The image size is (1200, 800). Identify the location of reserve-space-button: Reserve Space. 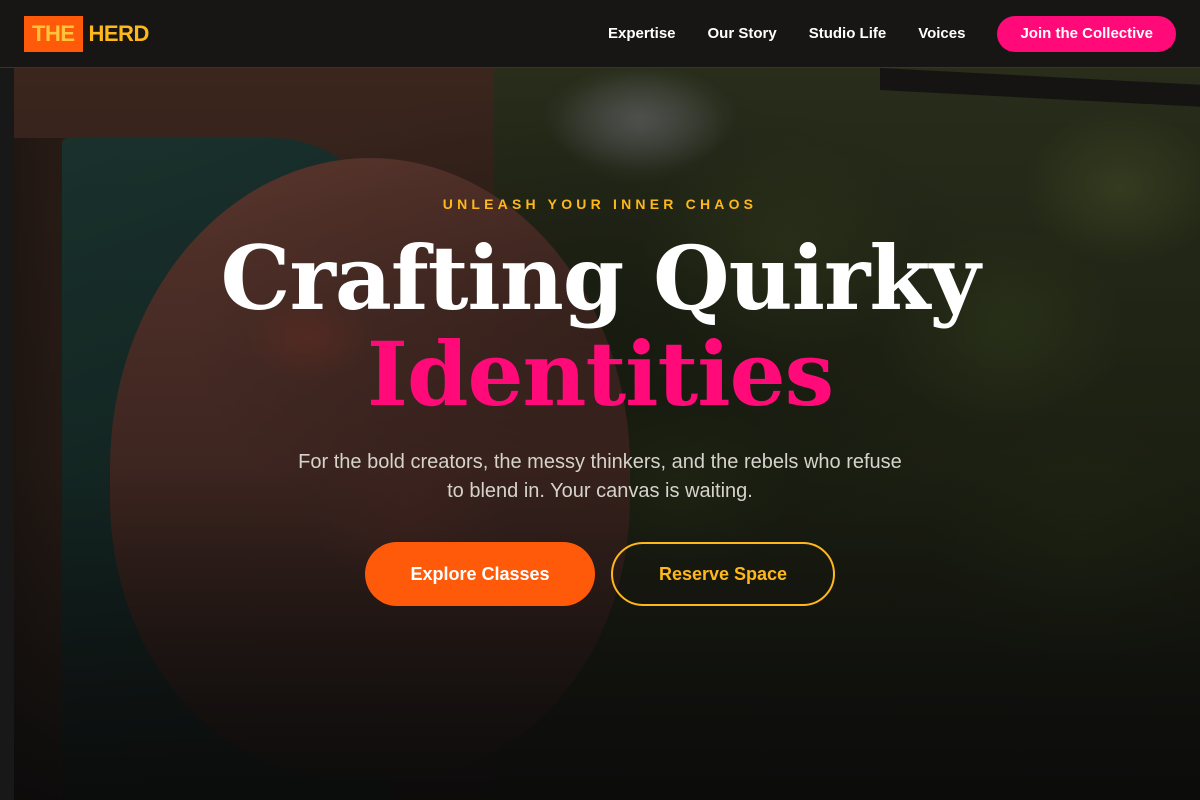
(723, 574).